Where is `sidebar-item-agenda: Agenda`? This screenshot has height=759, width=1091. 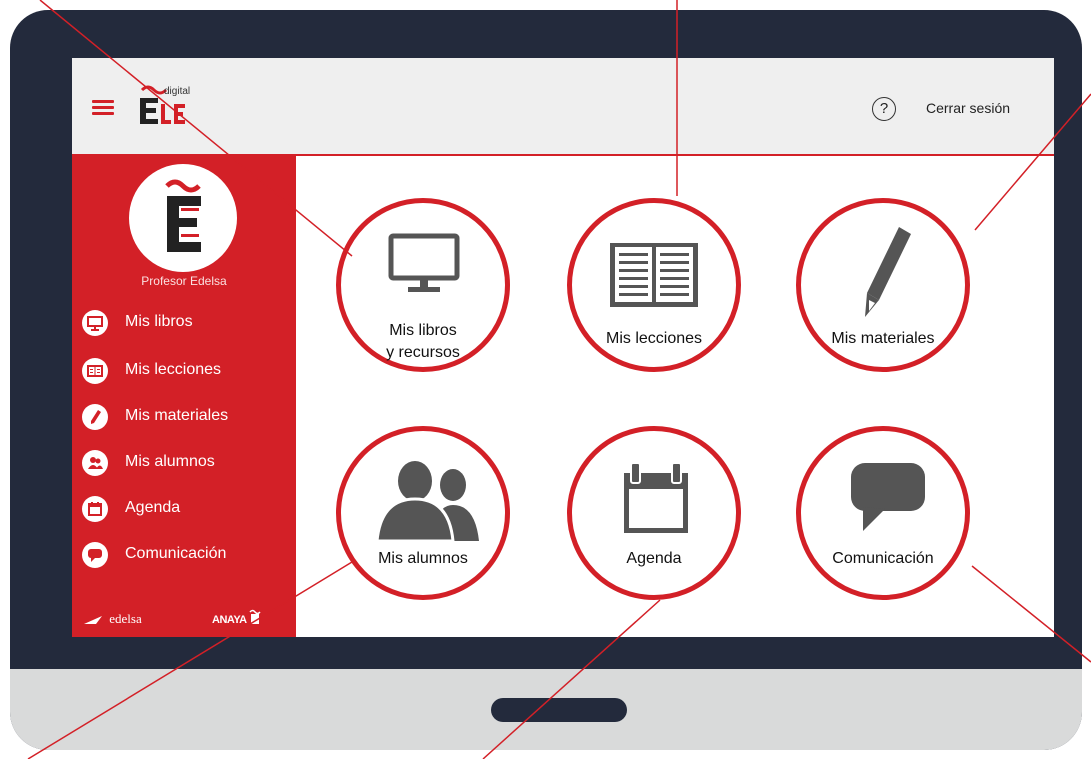
sidebar-item-agenda: Agenda is located at coordinates (187, 509).